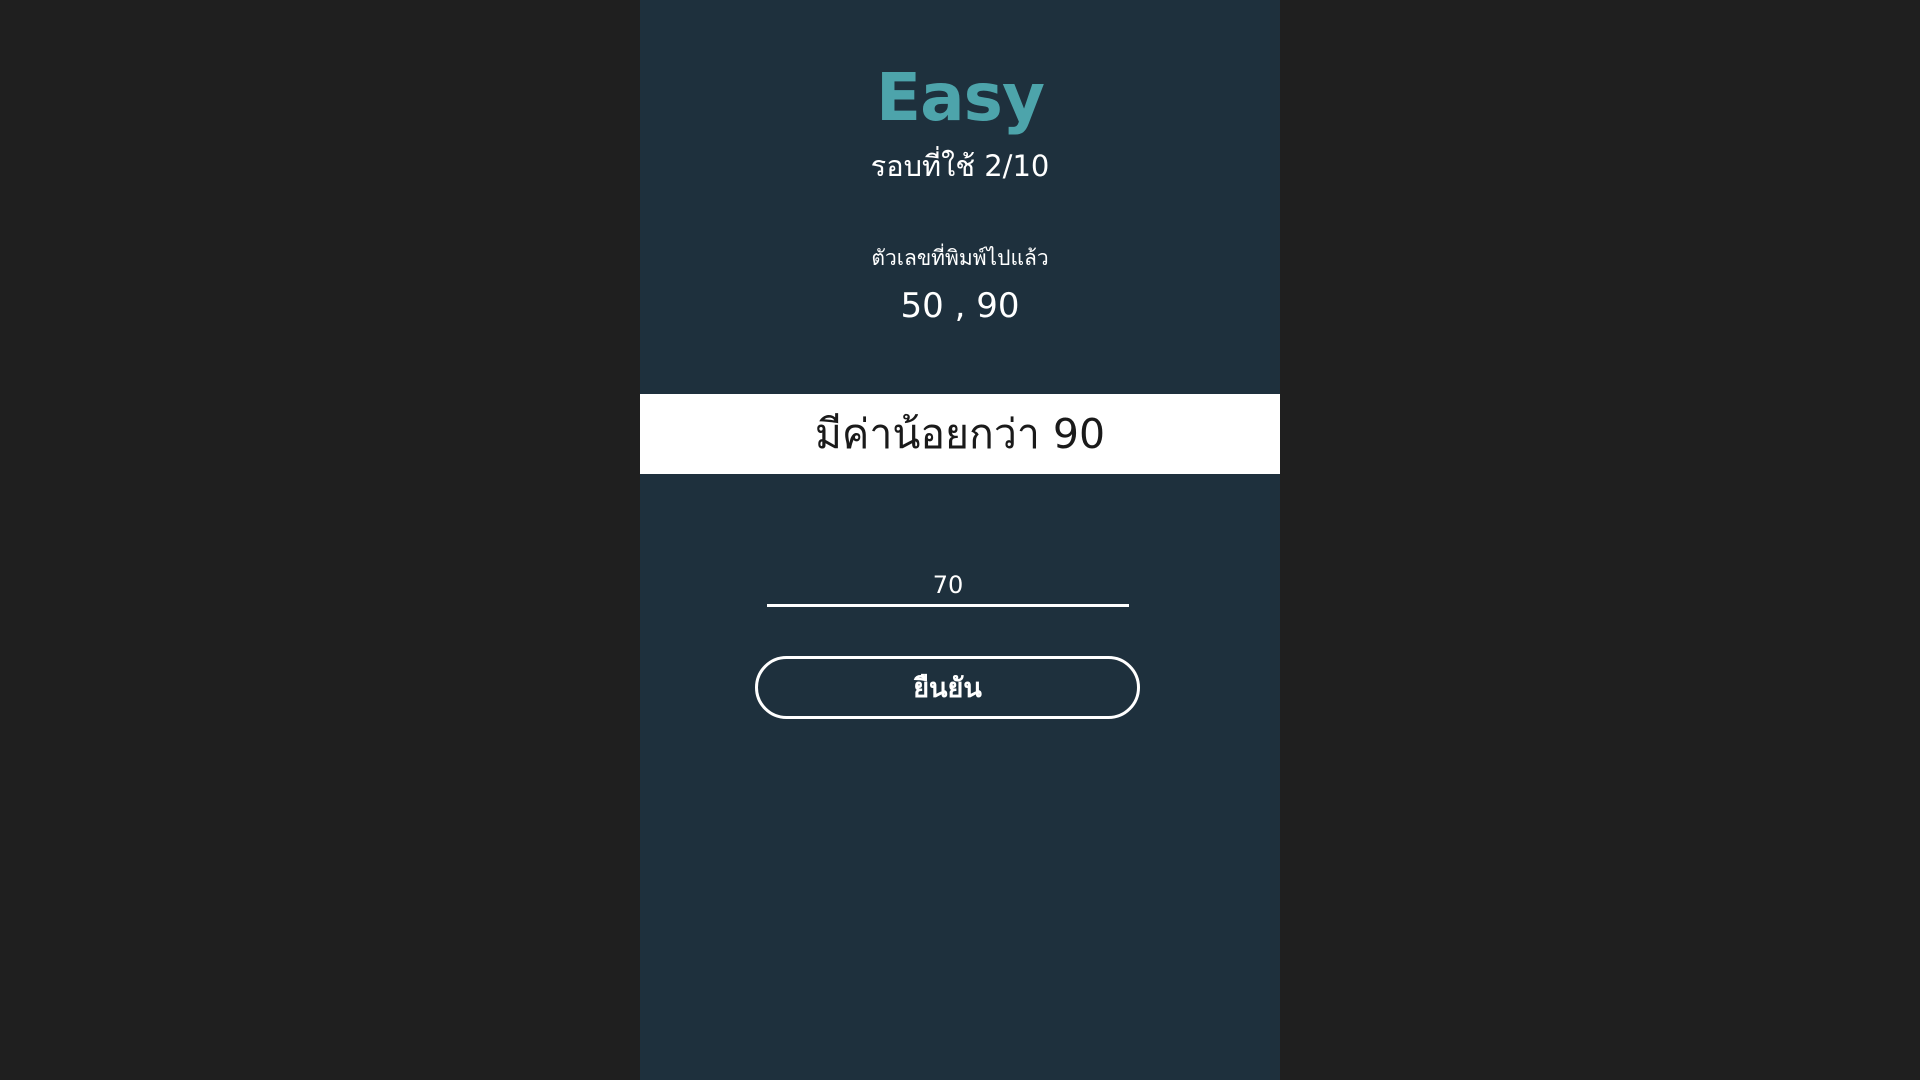  What do you see at coordinates (960, 166) in the screenshot?
I see `round-counter: รอบที่ใช้ 2/10` at bounding box center [960, 166].